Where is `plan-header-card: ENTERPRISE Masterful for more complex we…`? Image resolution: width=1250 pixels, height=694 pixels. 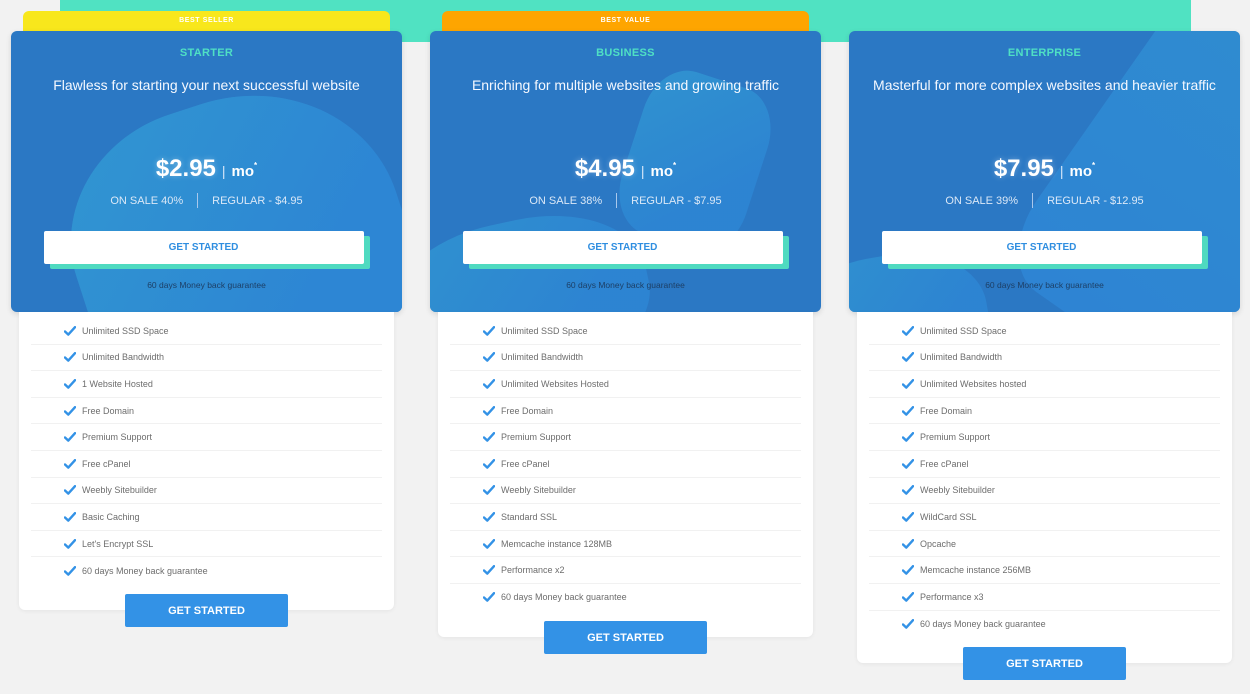
plan-header-card: ENTERPRISE Masterful for more complex we… is located at coordinates (1044, 171).